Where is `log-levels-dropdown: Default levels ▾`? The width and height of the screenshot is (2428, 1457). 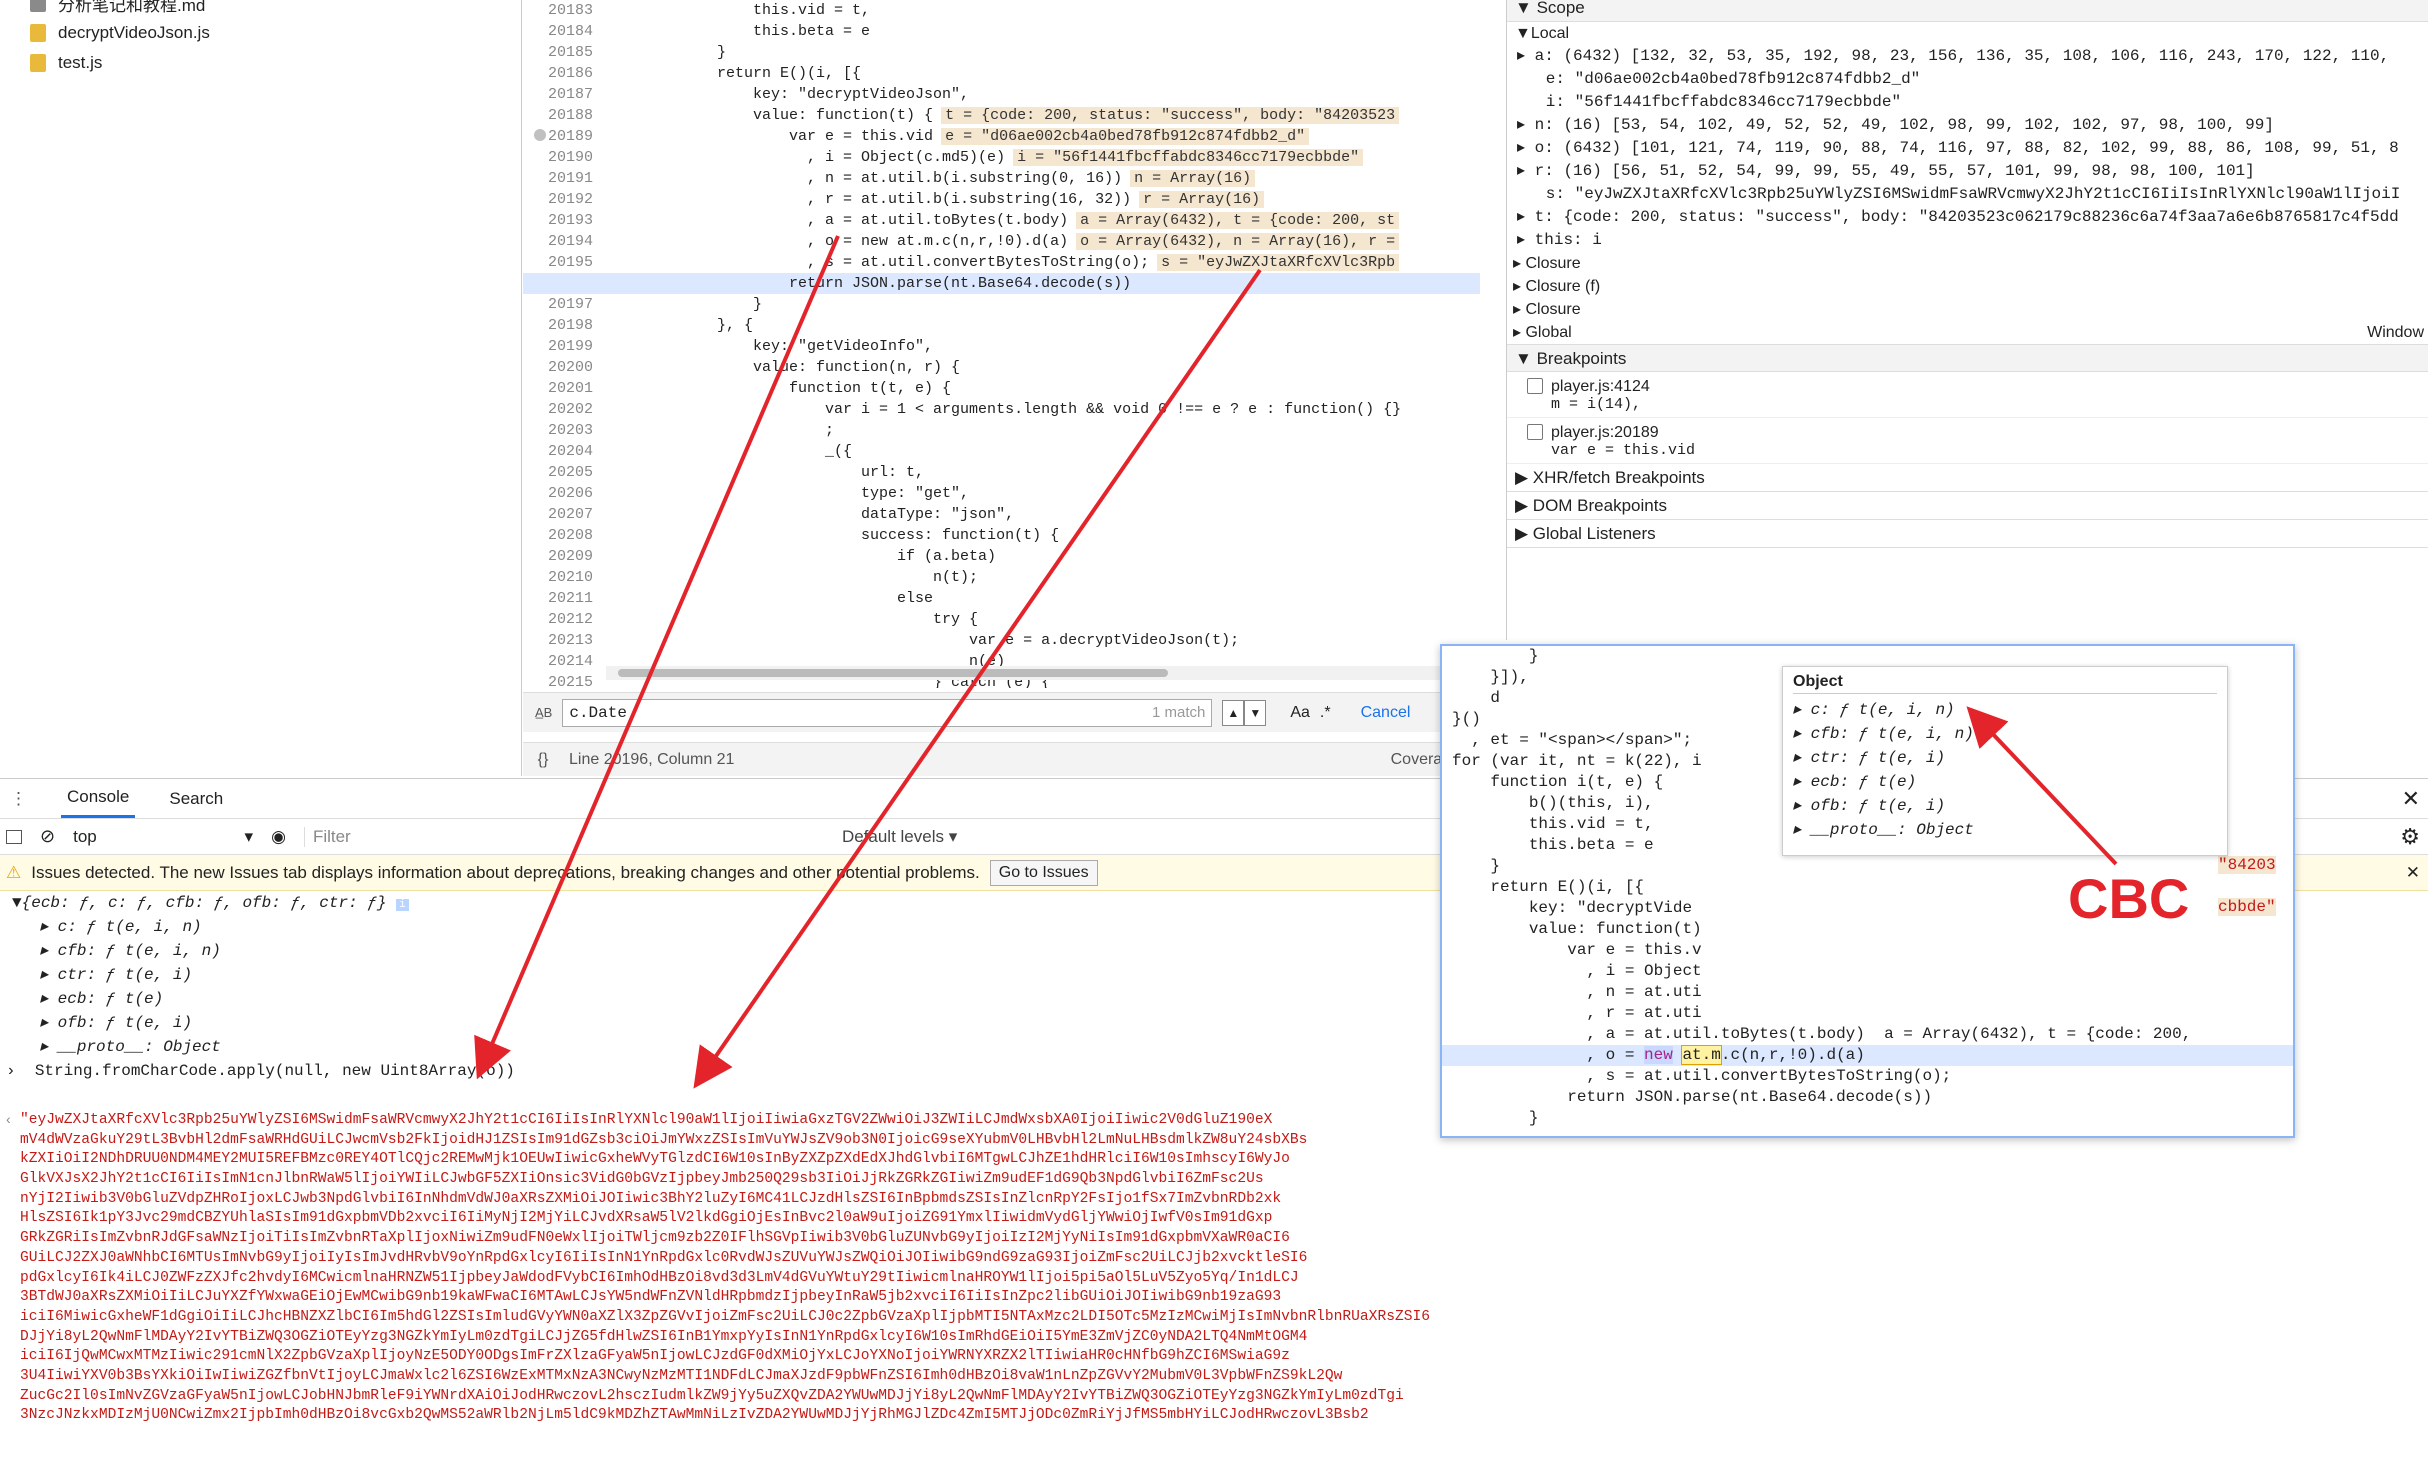
log-levels-dropdown: Default levels ▾ is located at coordinates (899, 837).